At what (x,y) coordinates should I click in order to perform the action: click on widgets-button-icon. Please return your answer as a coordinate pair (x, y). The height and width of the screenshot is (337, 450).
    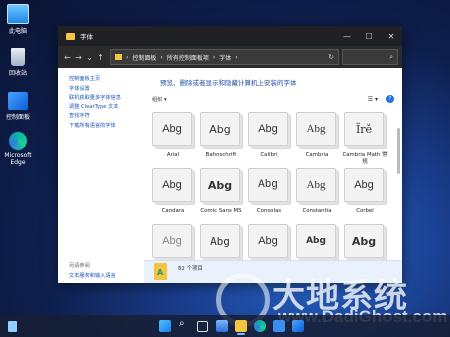
    Looking at the image, I should click on (222, 326).